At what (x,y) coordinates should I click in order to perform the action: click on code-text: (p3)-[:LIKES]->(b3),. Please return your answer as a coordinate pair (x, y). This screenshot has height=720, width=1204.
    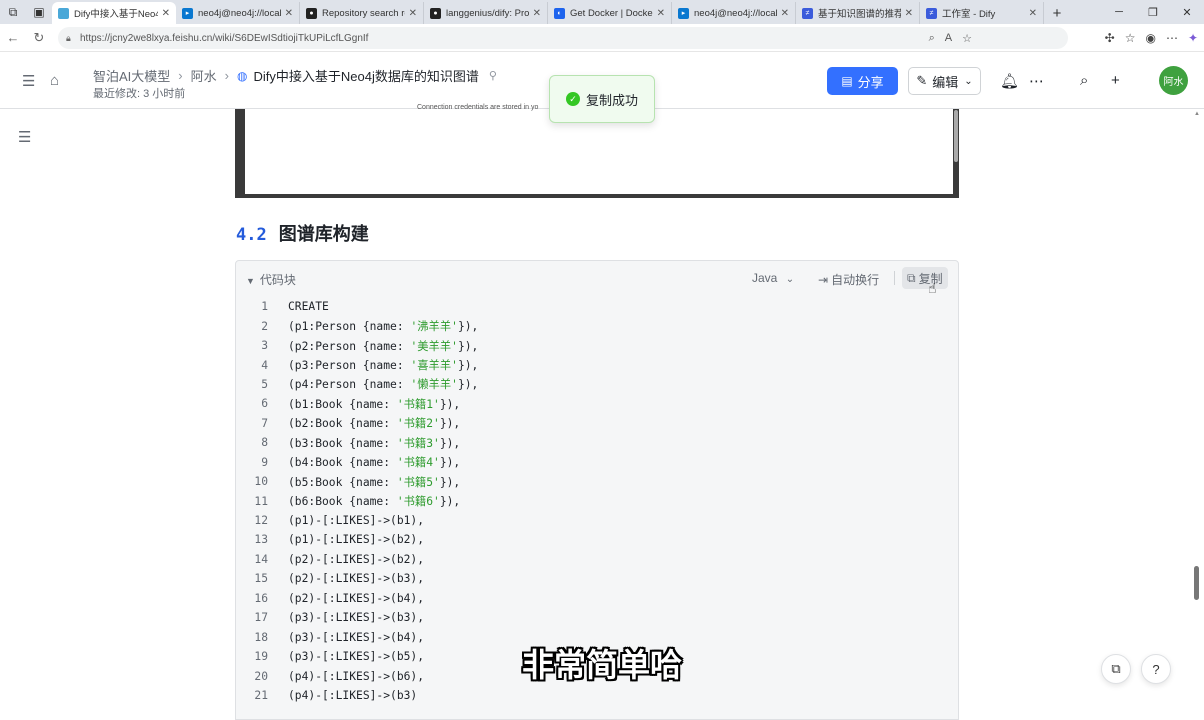
    Looking at the image, I should click on (356, 617).